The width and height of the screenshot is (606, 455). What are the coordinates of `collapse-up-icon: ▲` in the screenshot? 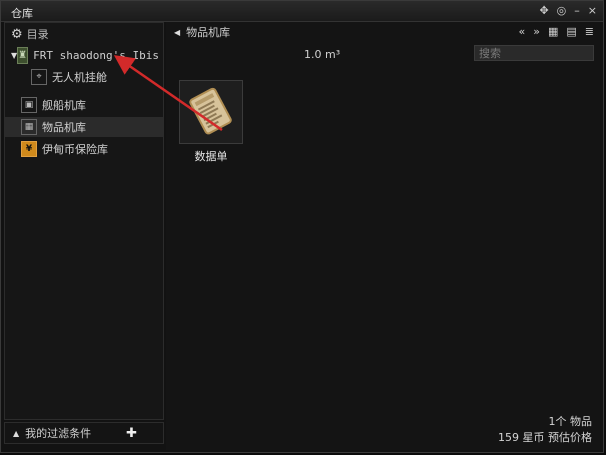 It's located at (16, 433).